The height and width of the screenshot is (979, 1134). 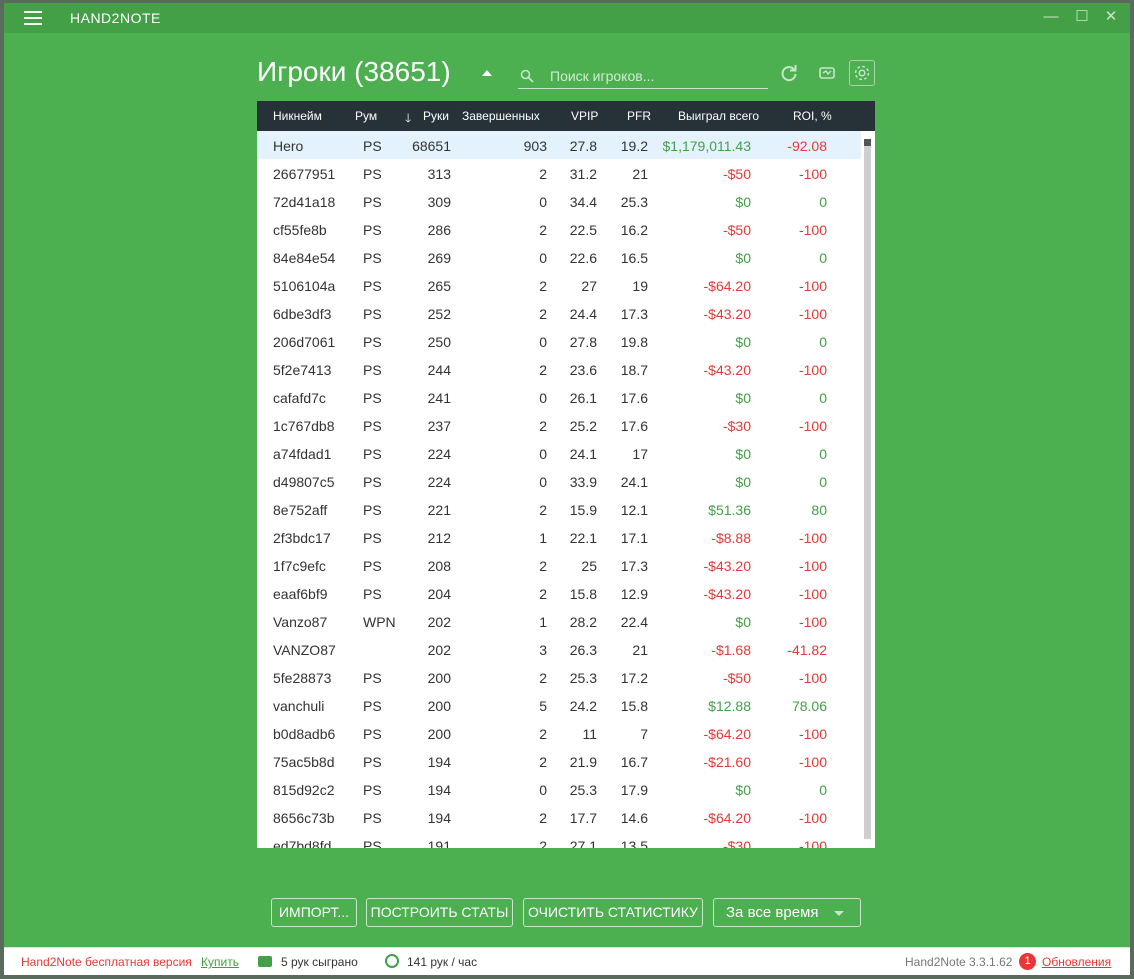 What do you see at coordinates (731, 650) in the screenshot?
I see `cell-won: -$1.68` at bounding box center [731, 650].